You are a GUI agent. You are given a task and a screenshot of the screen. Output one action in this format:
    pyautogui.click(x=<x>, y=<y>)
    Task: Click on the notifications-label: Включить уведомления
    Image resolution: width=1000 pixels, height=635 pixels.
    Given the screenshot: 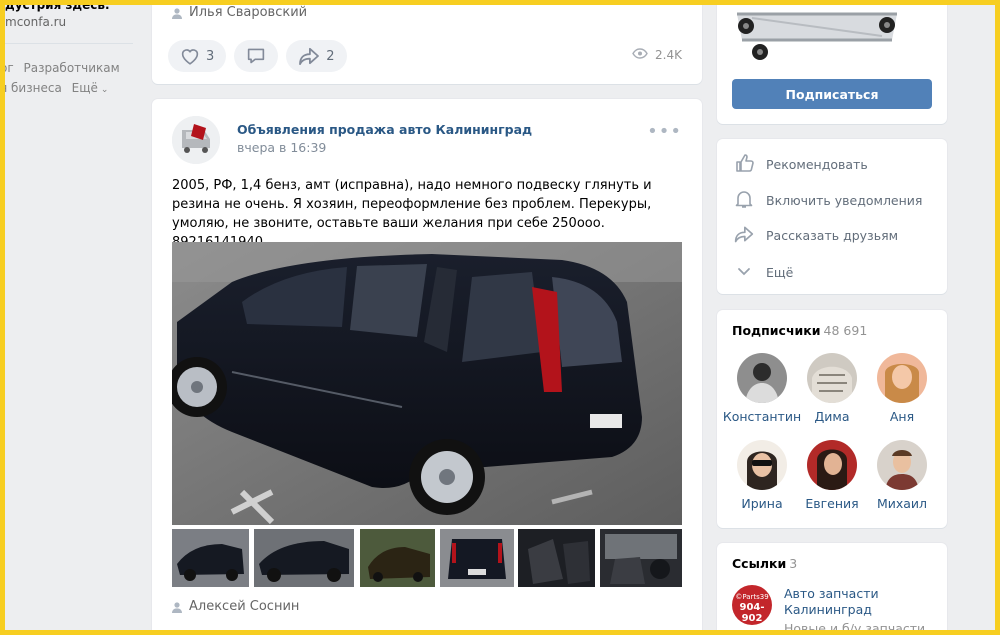 What is the action you would take?
    pyautogui.click(x=844, y=200)
    